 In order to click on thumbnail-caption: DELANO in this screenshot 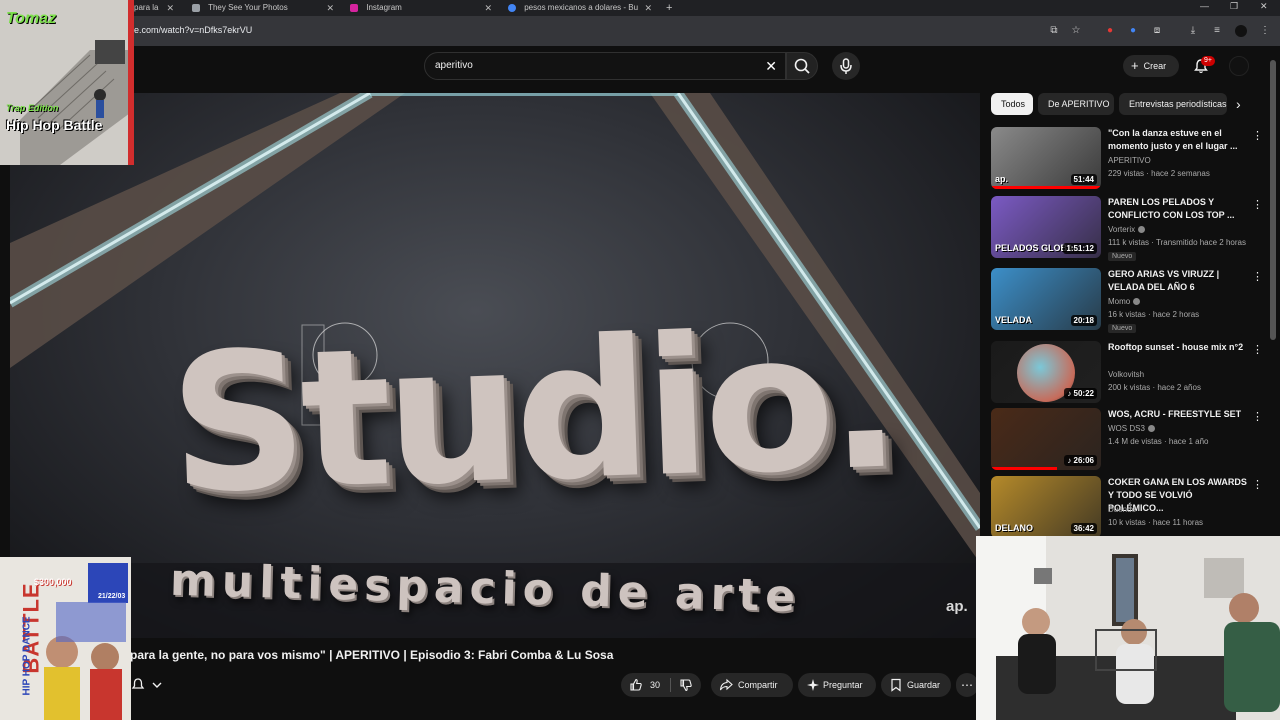, I will do `click(1014, 528)`.